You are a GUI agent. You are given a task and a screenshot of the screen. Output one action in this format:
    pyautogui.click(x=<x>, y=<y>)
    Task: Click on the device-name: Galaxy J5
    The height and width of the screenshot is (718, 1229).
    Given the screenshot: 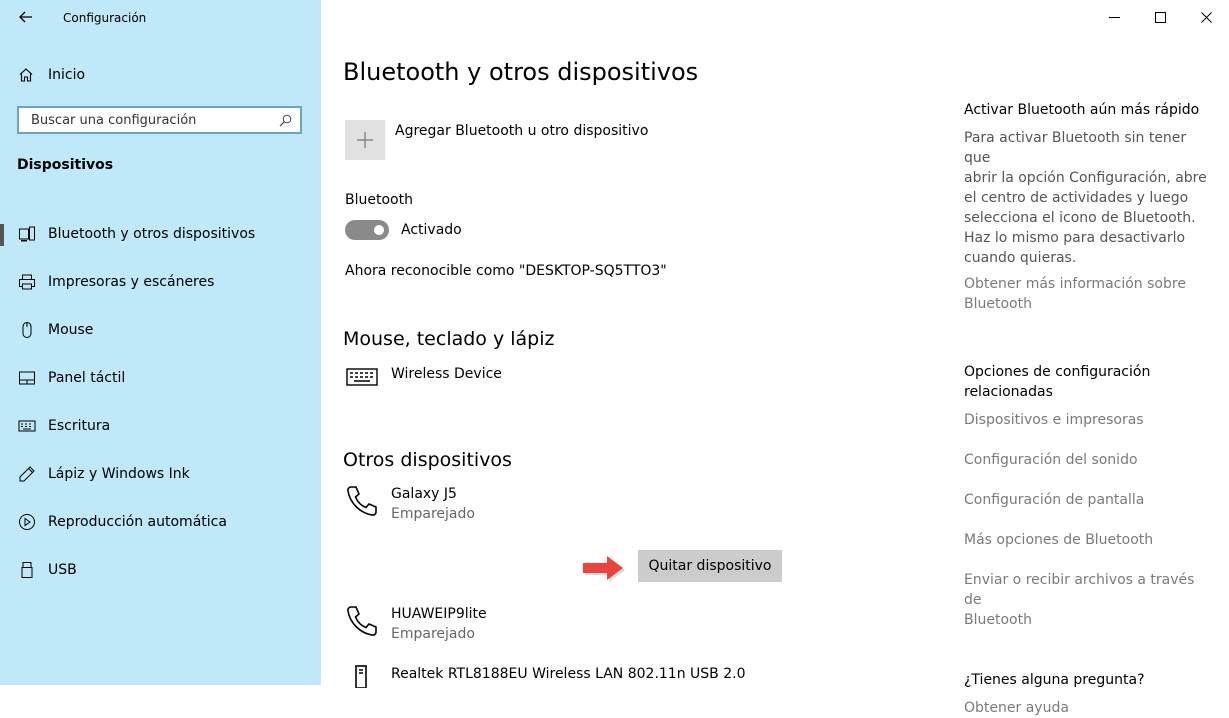 What is the action you would take?
    pyautogui.click(x=424, y=494)
    